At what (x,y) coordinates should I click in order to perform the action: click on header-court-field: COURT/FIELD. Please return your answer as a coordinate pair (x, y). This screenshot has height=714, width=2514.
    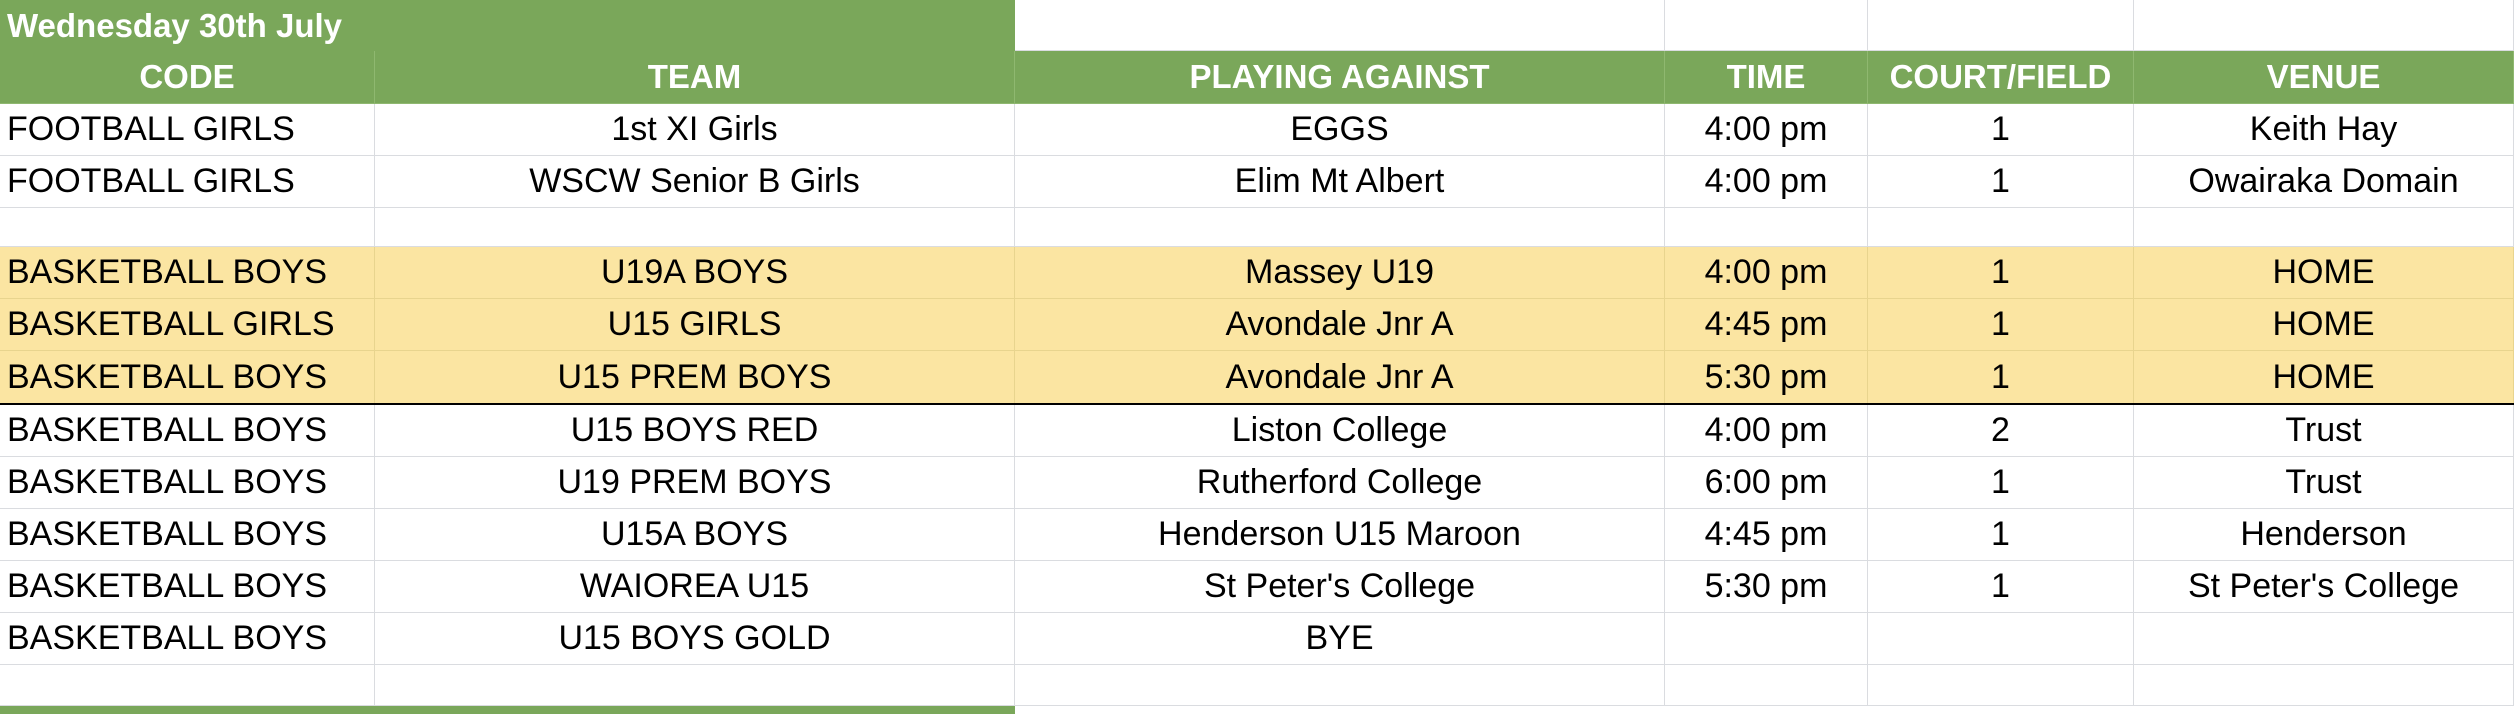
    Looking at the image, I should click on (2001, 77).